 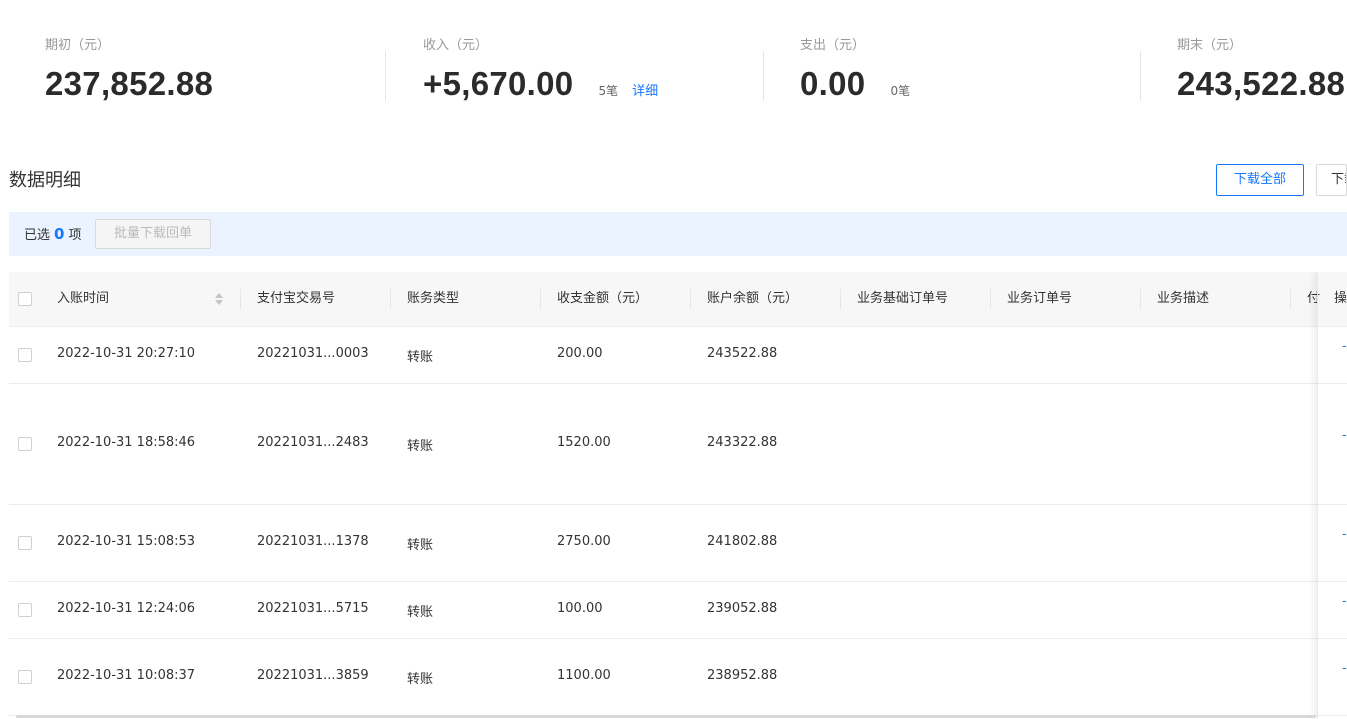 I want to click on closing-label: 期末（元）, so click(x=1210, y=45).